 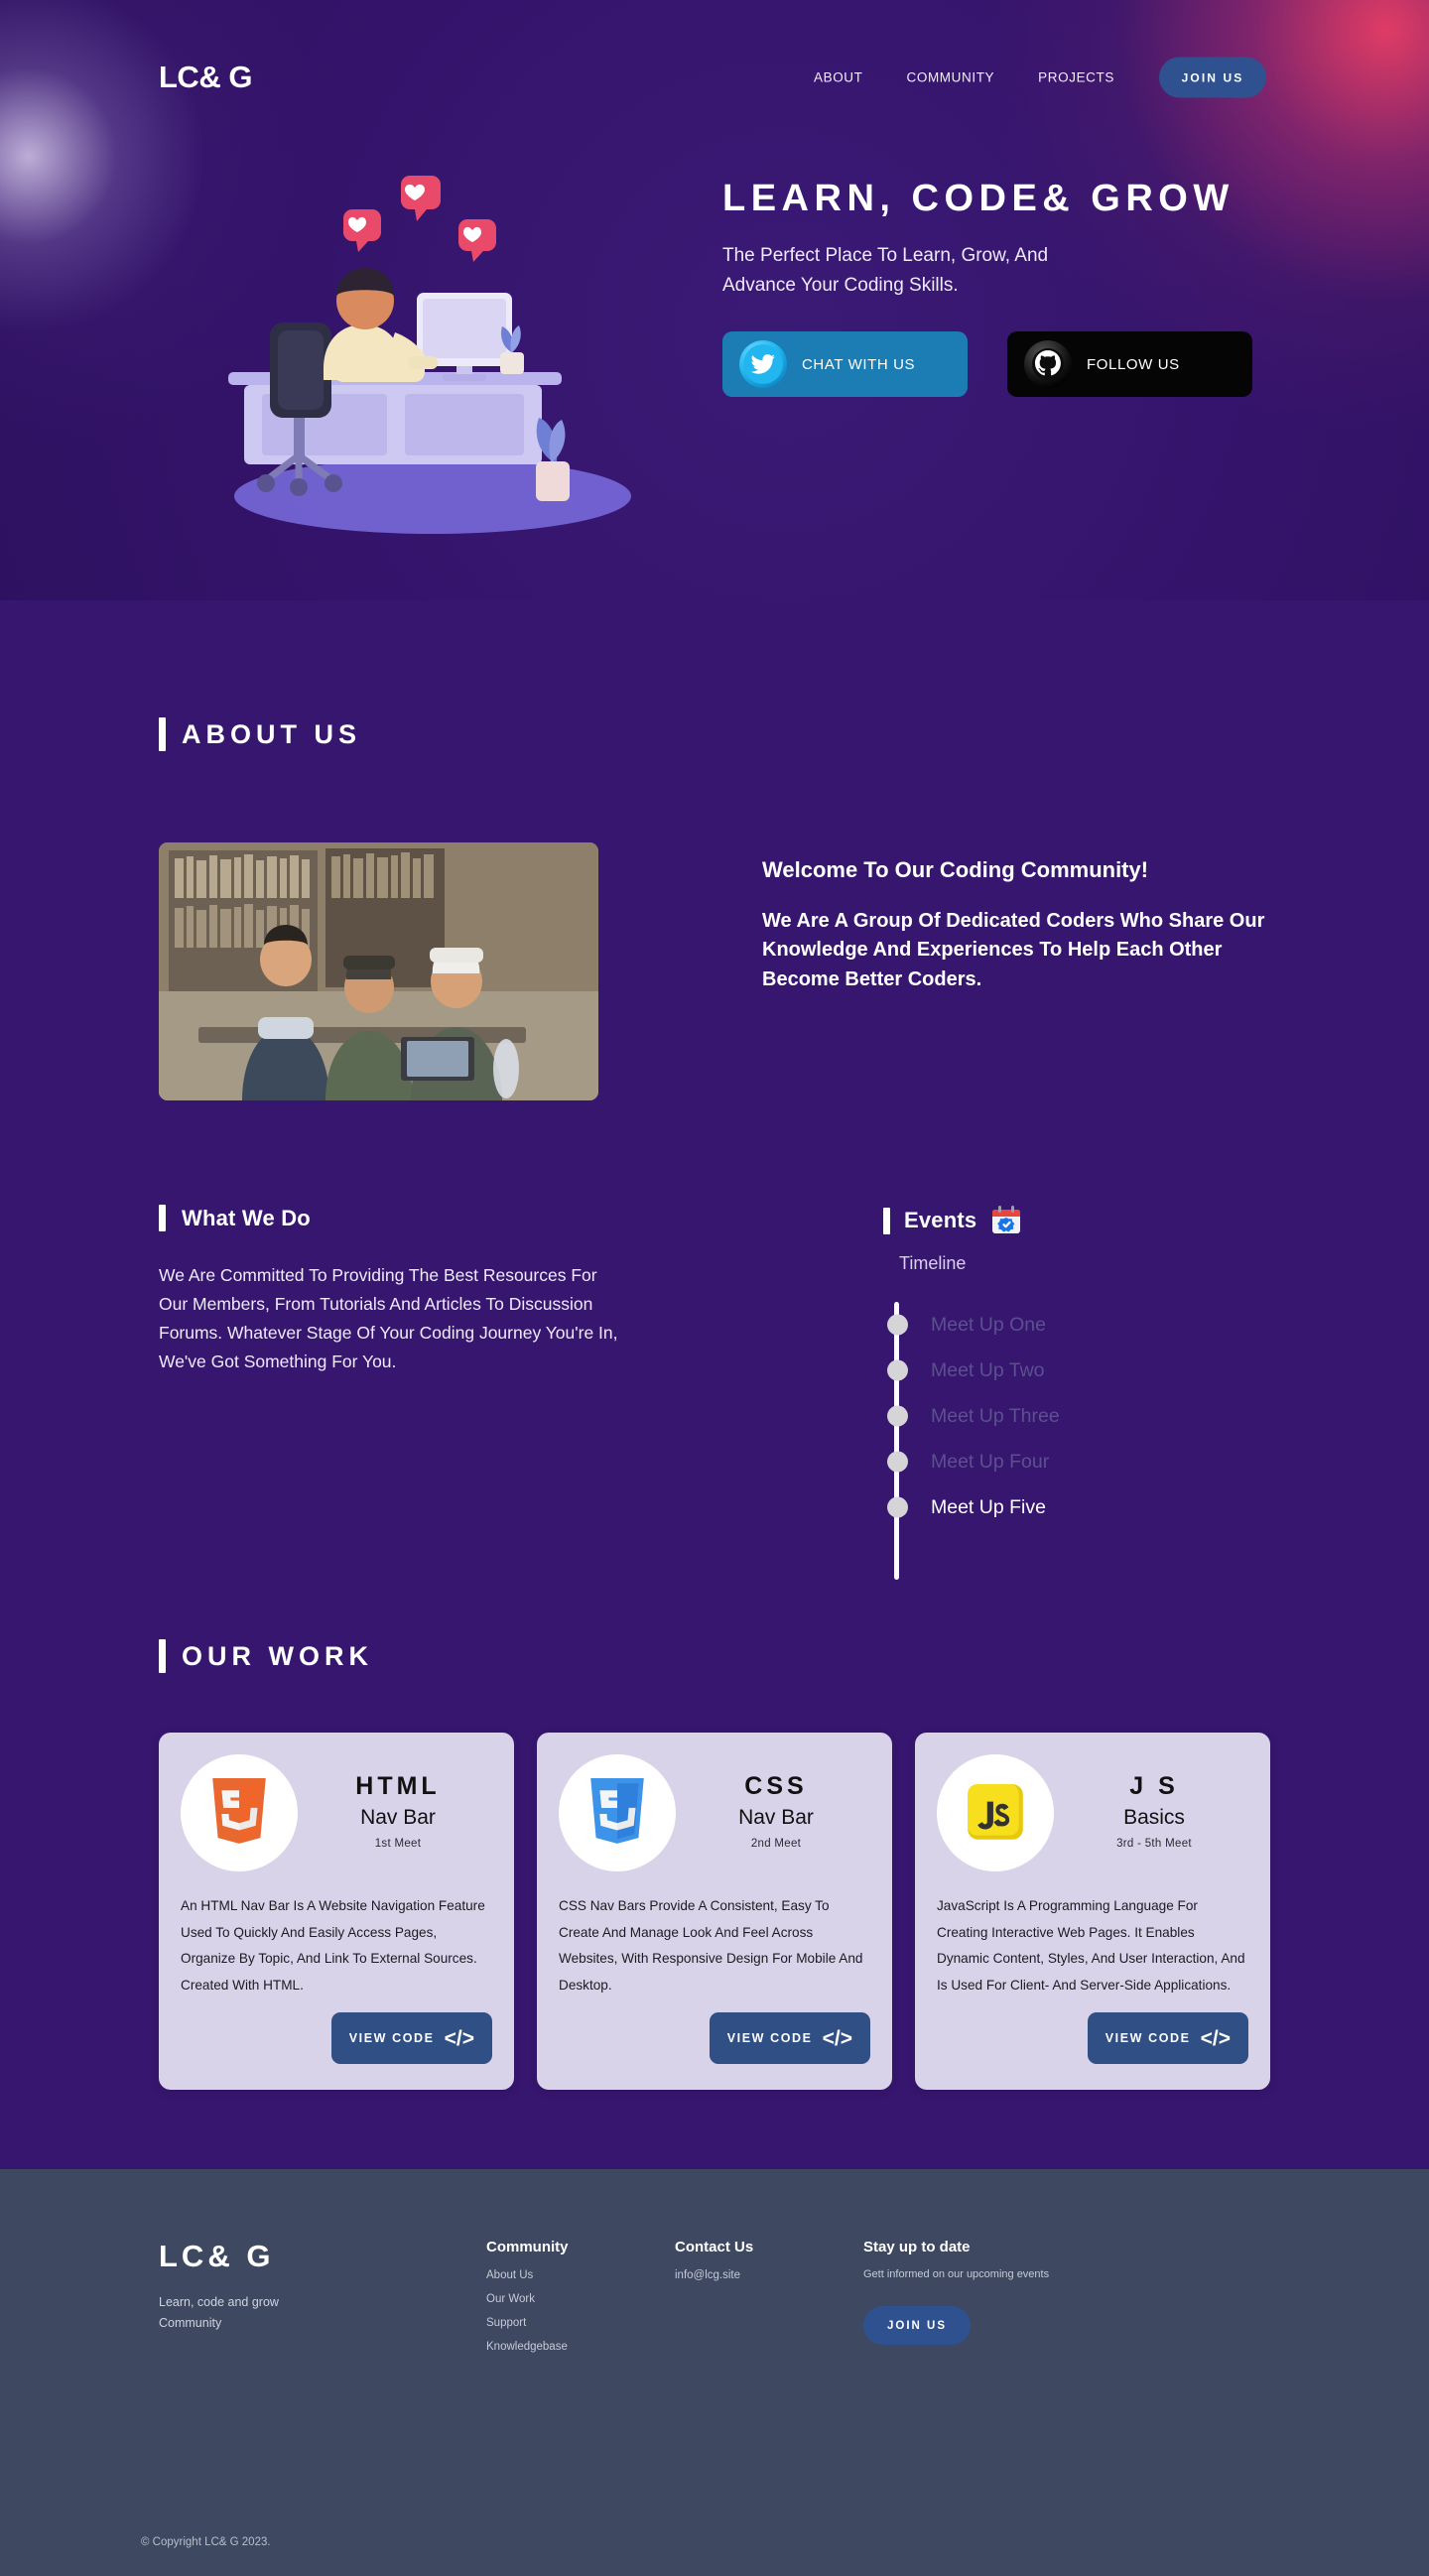 I want to click on js-icon, so click(x=995, y=1813).